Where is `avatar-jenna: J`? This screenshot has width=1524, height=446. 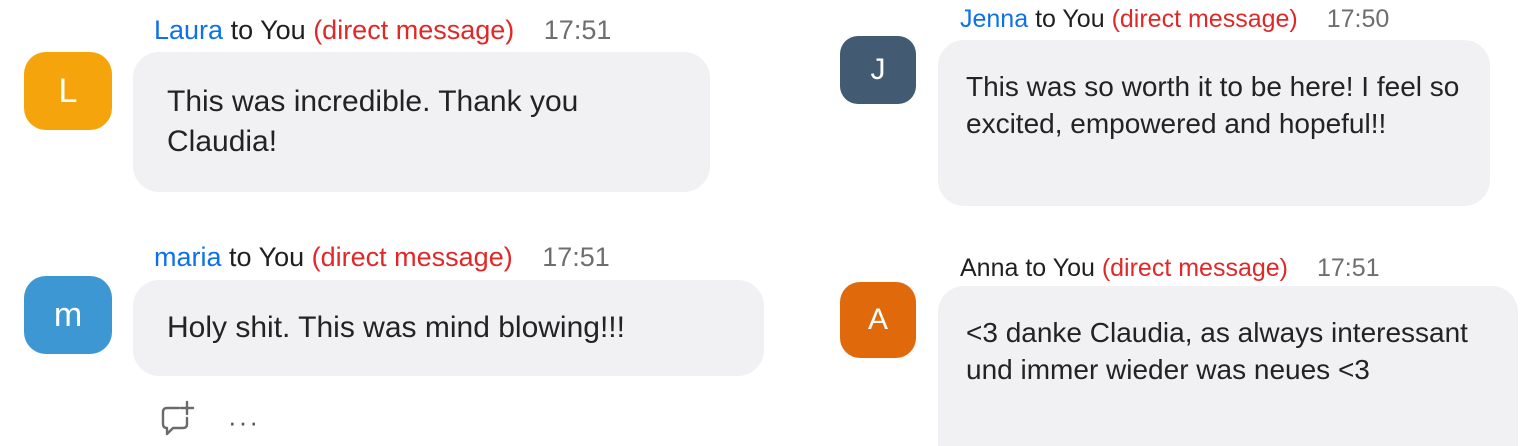 avatar-jenna: J is located at coordinates (878, 70).